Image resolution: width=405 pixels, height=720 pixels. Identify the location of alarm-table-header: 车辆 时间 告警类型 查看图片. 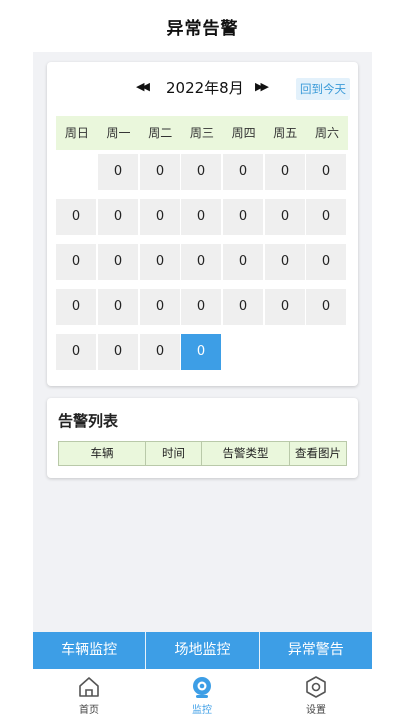
(202, 453).